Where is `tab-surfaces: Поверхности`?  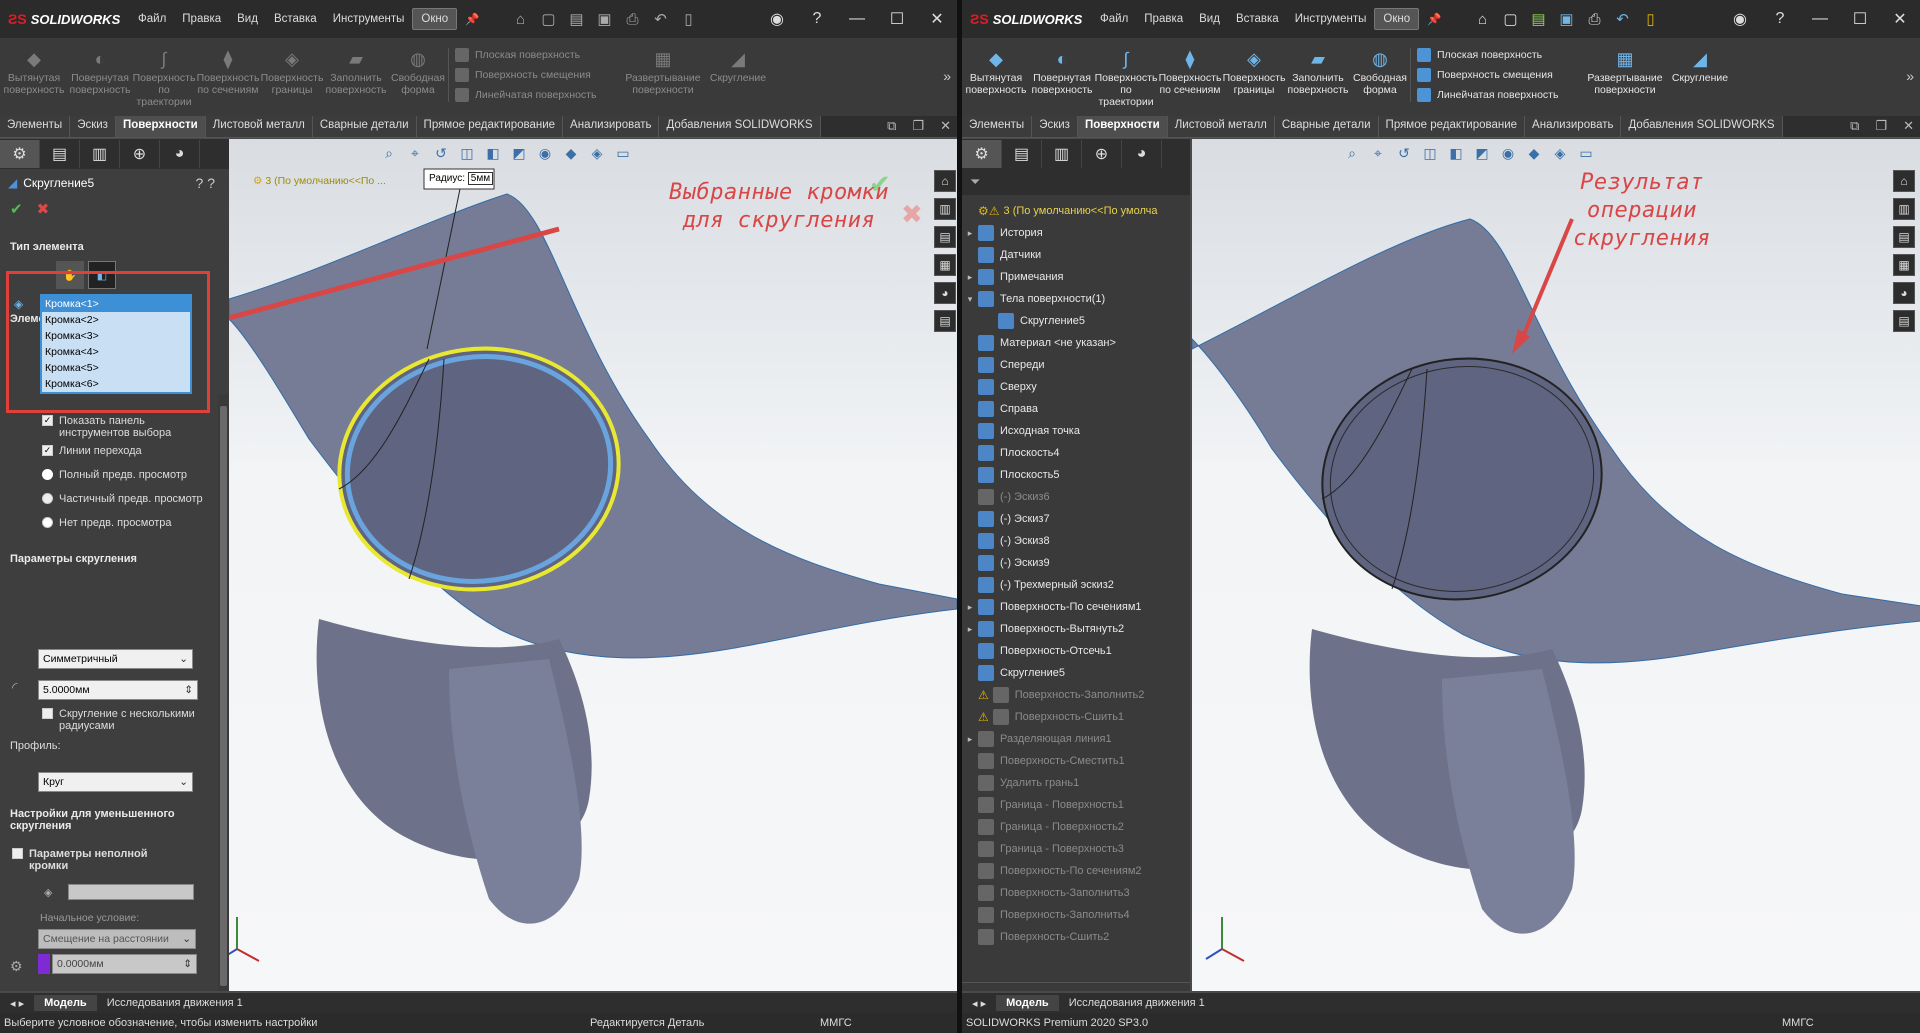 tab-surfaces: Поверхности is located at coordinates (160, 126).